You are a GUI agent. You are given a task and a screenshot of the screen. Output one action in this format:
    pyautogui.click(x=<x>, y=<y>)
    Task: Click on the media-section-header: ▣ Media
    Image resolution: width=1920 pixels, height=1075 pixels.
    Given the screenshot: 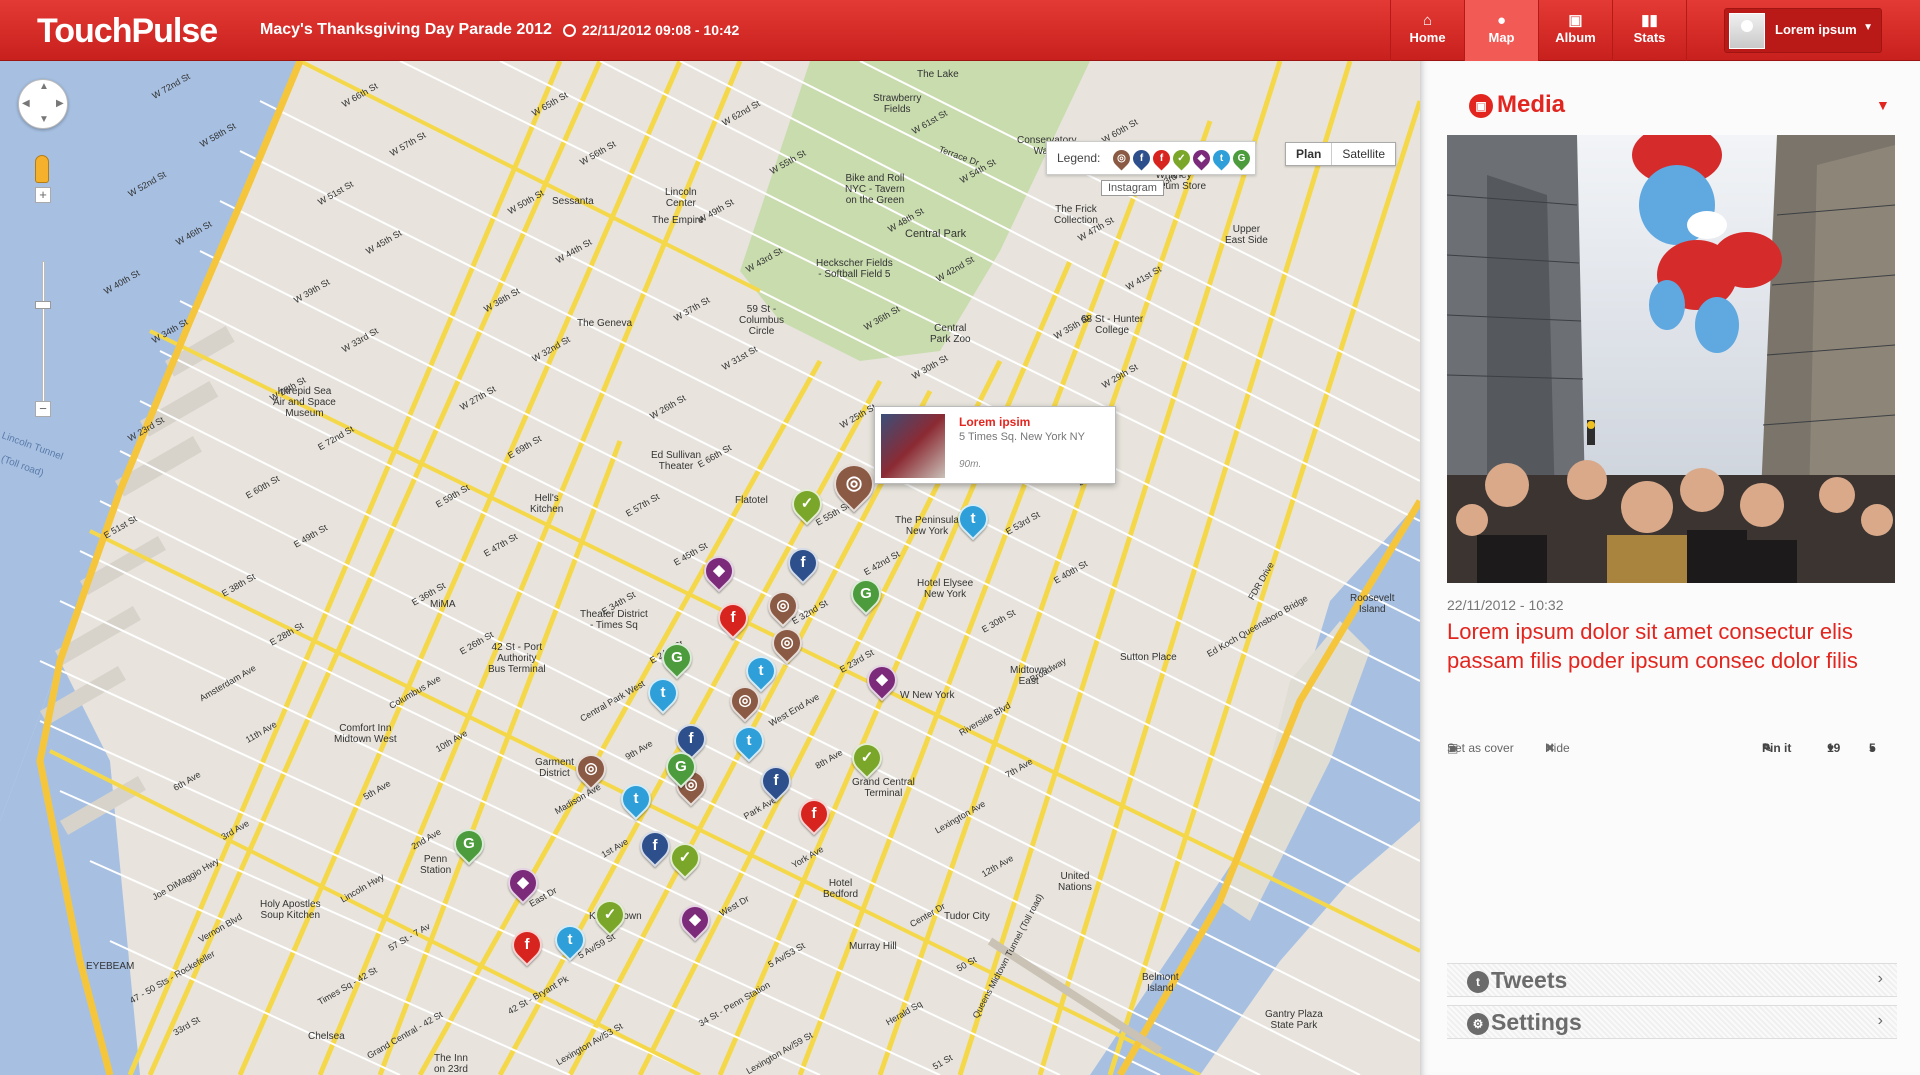 What is the action you would take?
    pyautogui.click(x=1517, y=106)
    